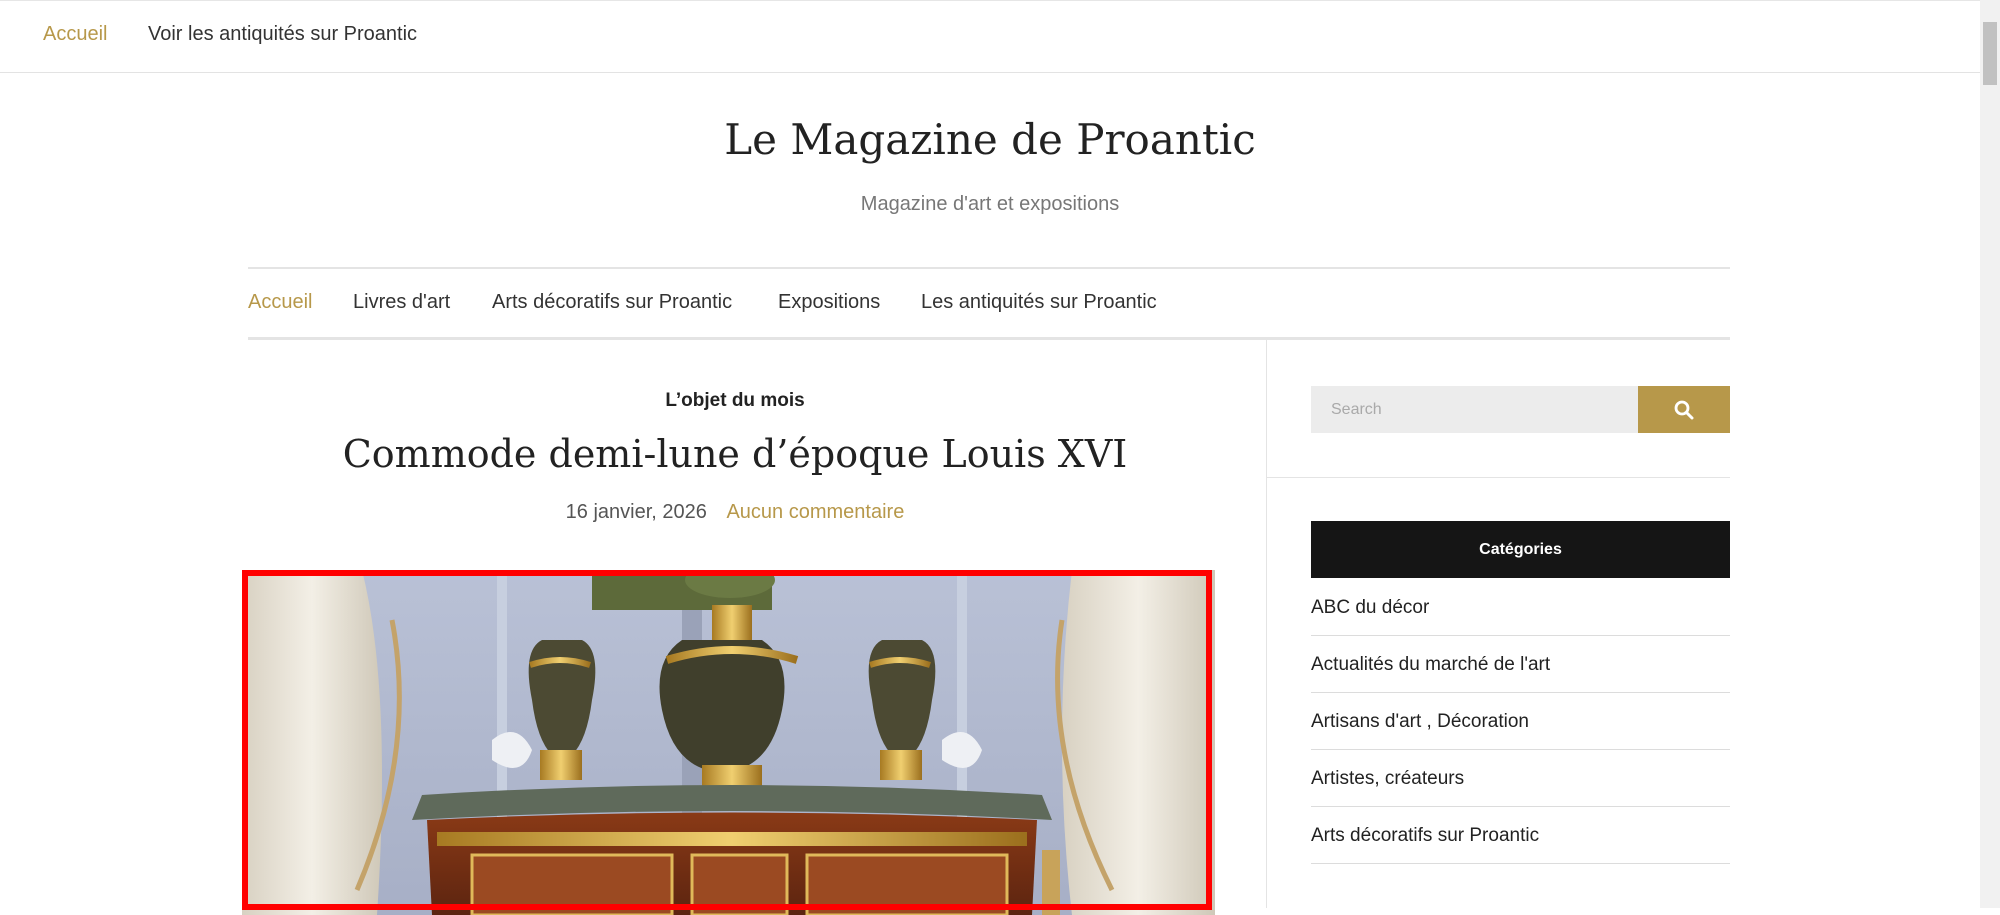 The width and height of the screenshot is (2000, 915). I want to click on category-item-artisans: Artisans d'art , Décoration, so click(1520, 721).